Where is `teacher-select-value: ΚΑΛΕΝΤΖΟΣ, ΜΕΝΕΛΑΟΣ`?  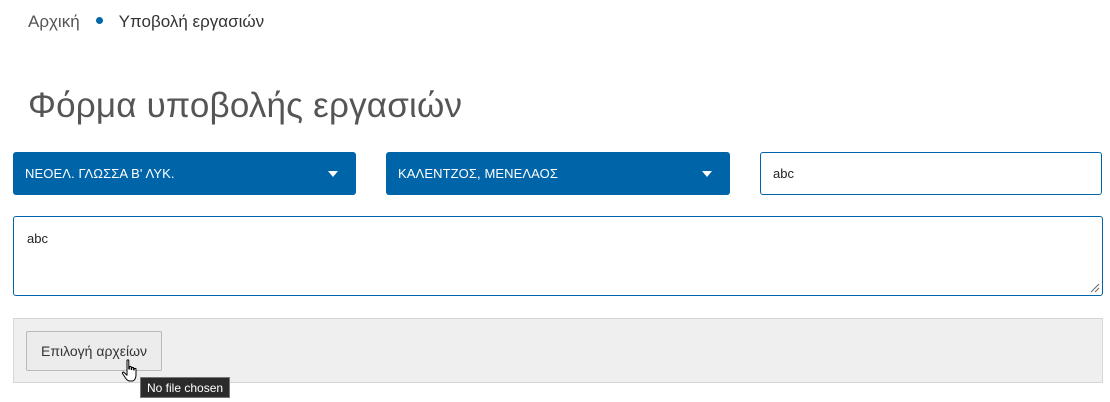 teacher-select-value: ΚΑΛΕΝΤΖΟΣ, ΜΕΝΕΛΑΟΣ is located at coordinates (478, 173).